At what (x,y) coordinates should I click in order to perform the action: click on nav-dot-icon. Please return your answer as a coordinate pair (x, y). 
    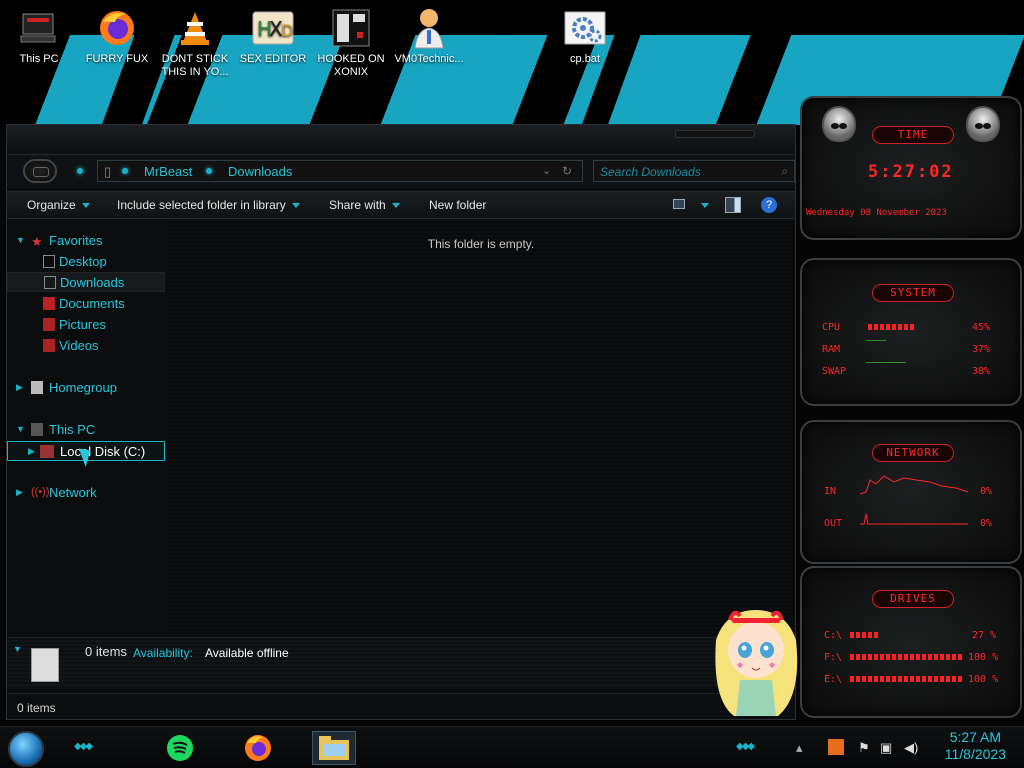
    Looking at the image, I should click on (80, 171).